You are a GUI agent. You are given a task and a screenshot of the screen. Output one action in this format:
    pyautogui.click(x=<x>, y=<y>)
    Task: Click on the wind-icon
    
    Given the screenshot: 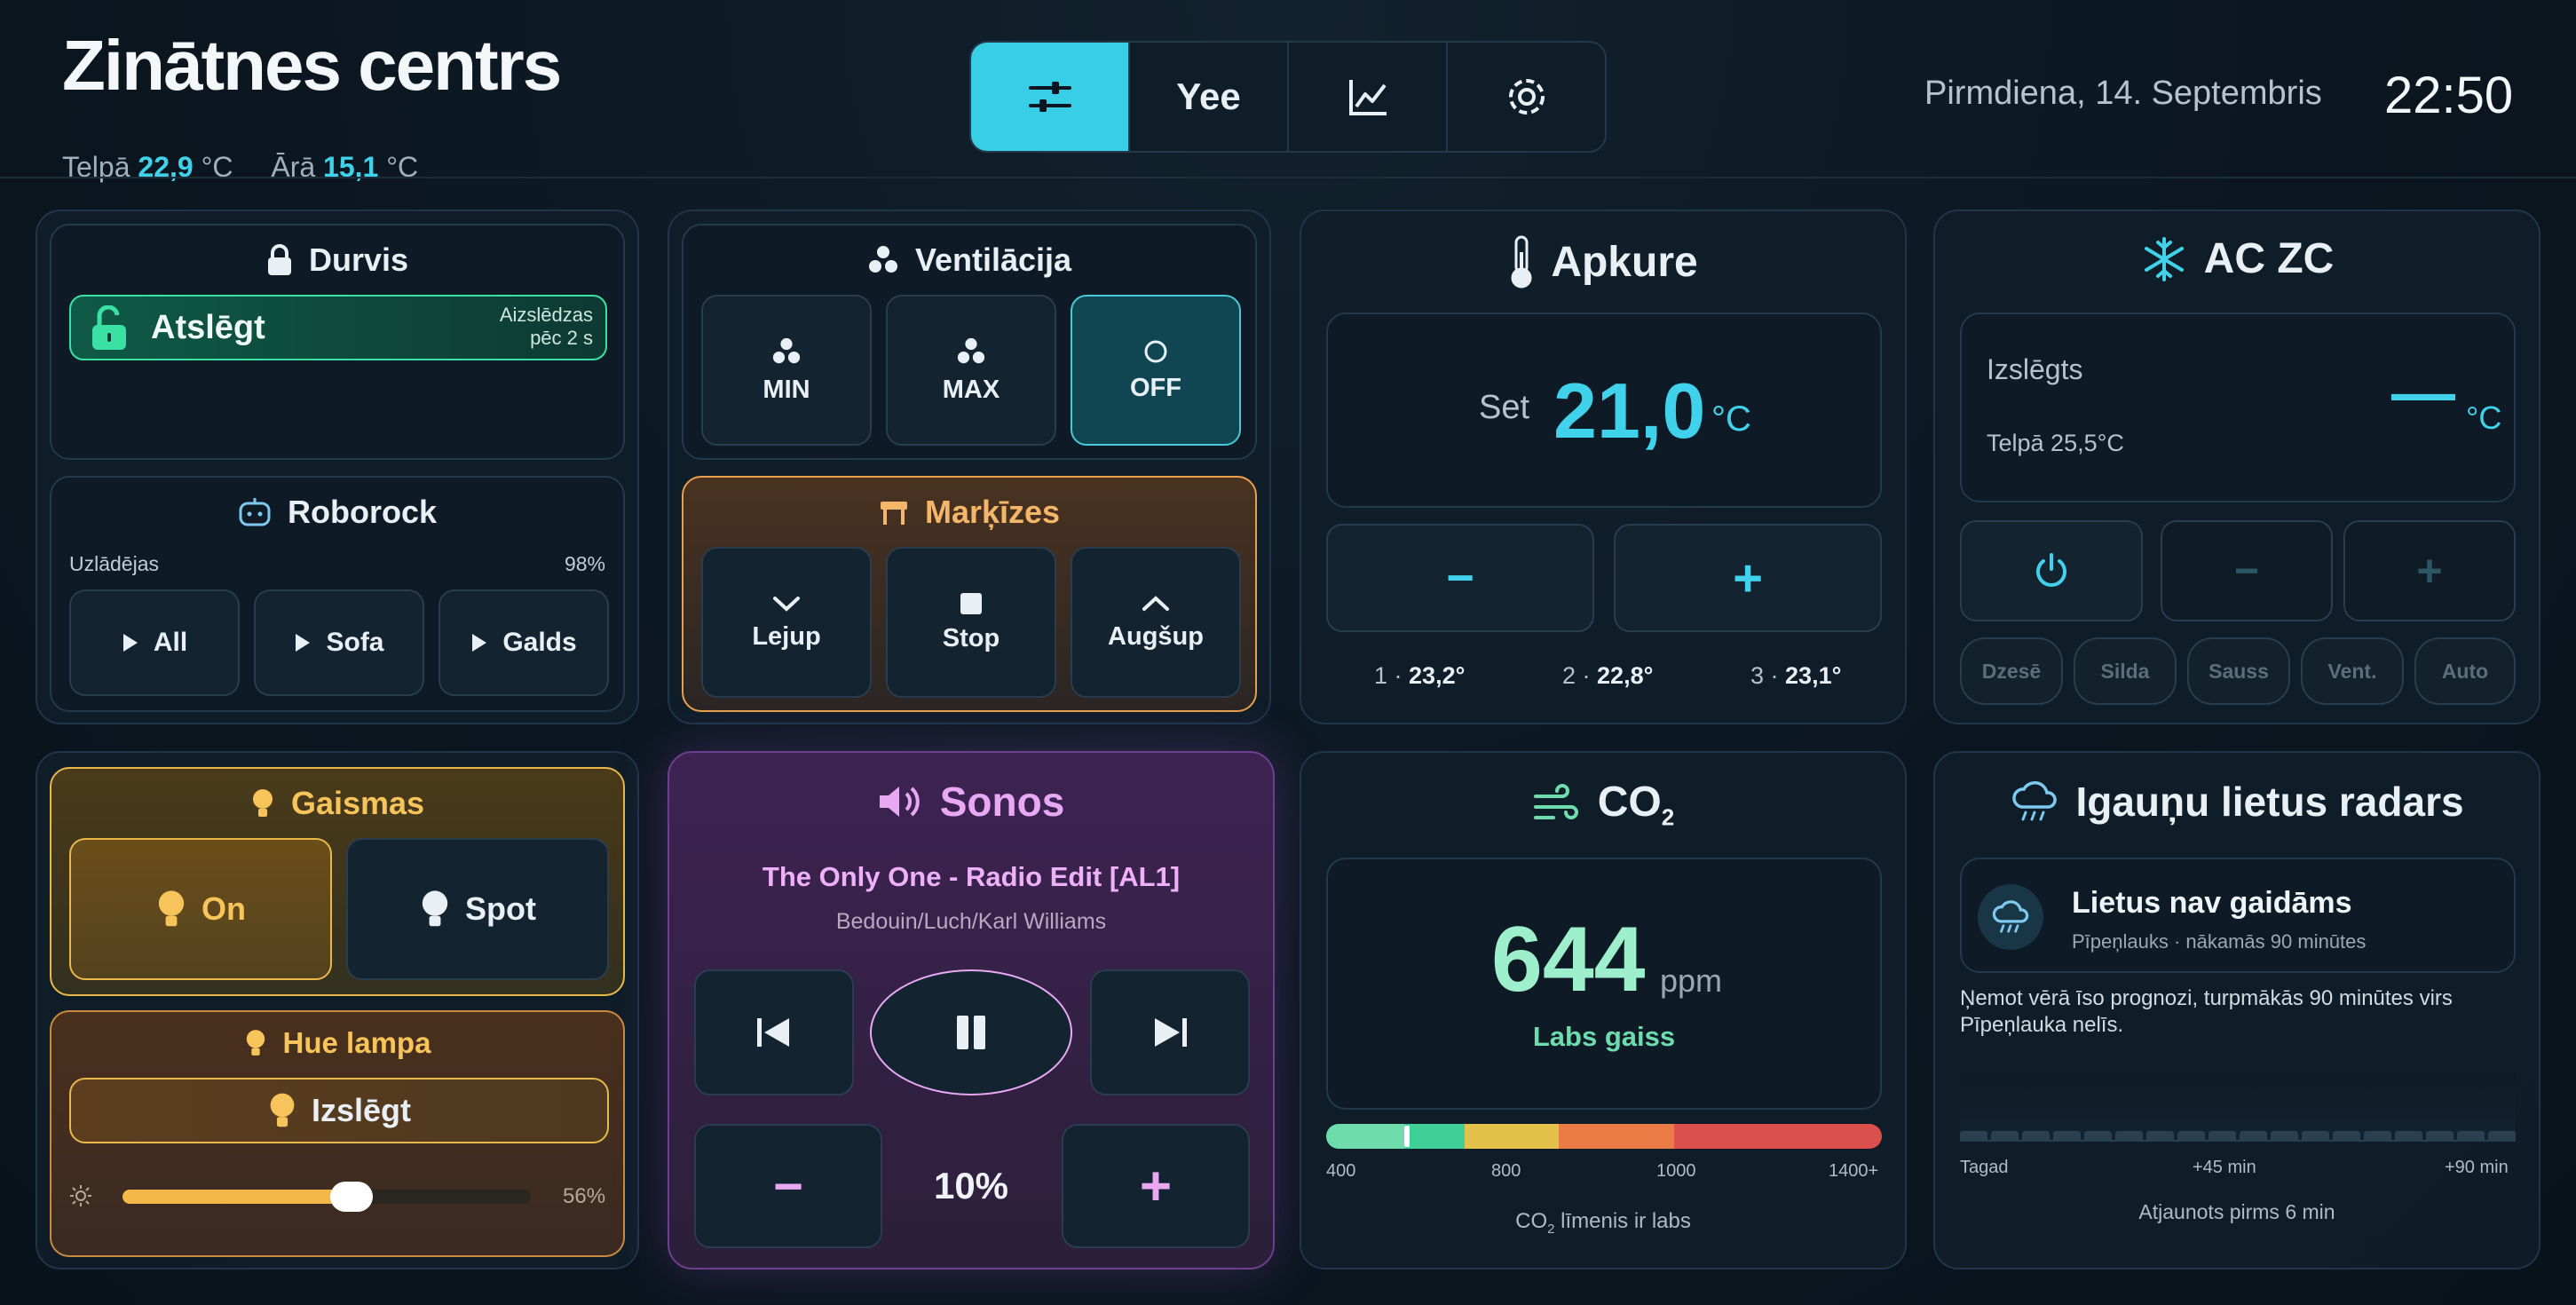 What is the action you would take?
    pyautogui.click(x=1555, y=802)
    